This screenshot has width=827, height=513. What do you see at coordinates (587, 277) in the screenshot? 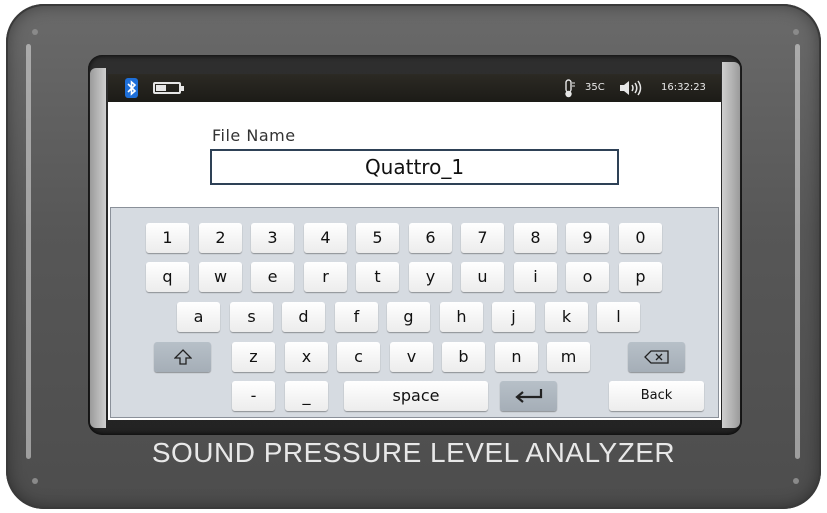
I see `key-o: o` at bounding box center [587, 277].